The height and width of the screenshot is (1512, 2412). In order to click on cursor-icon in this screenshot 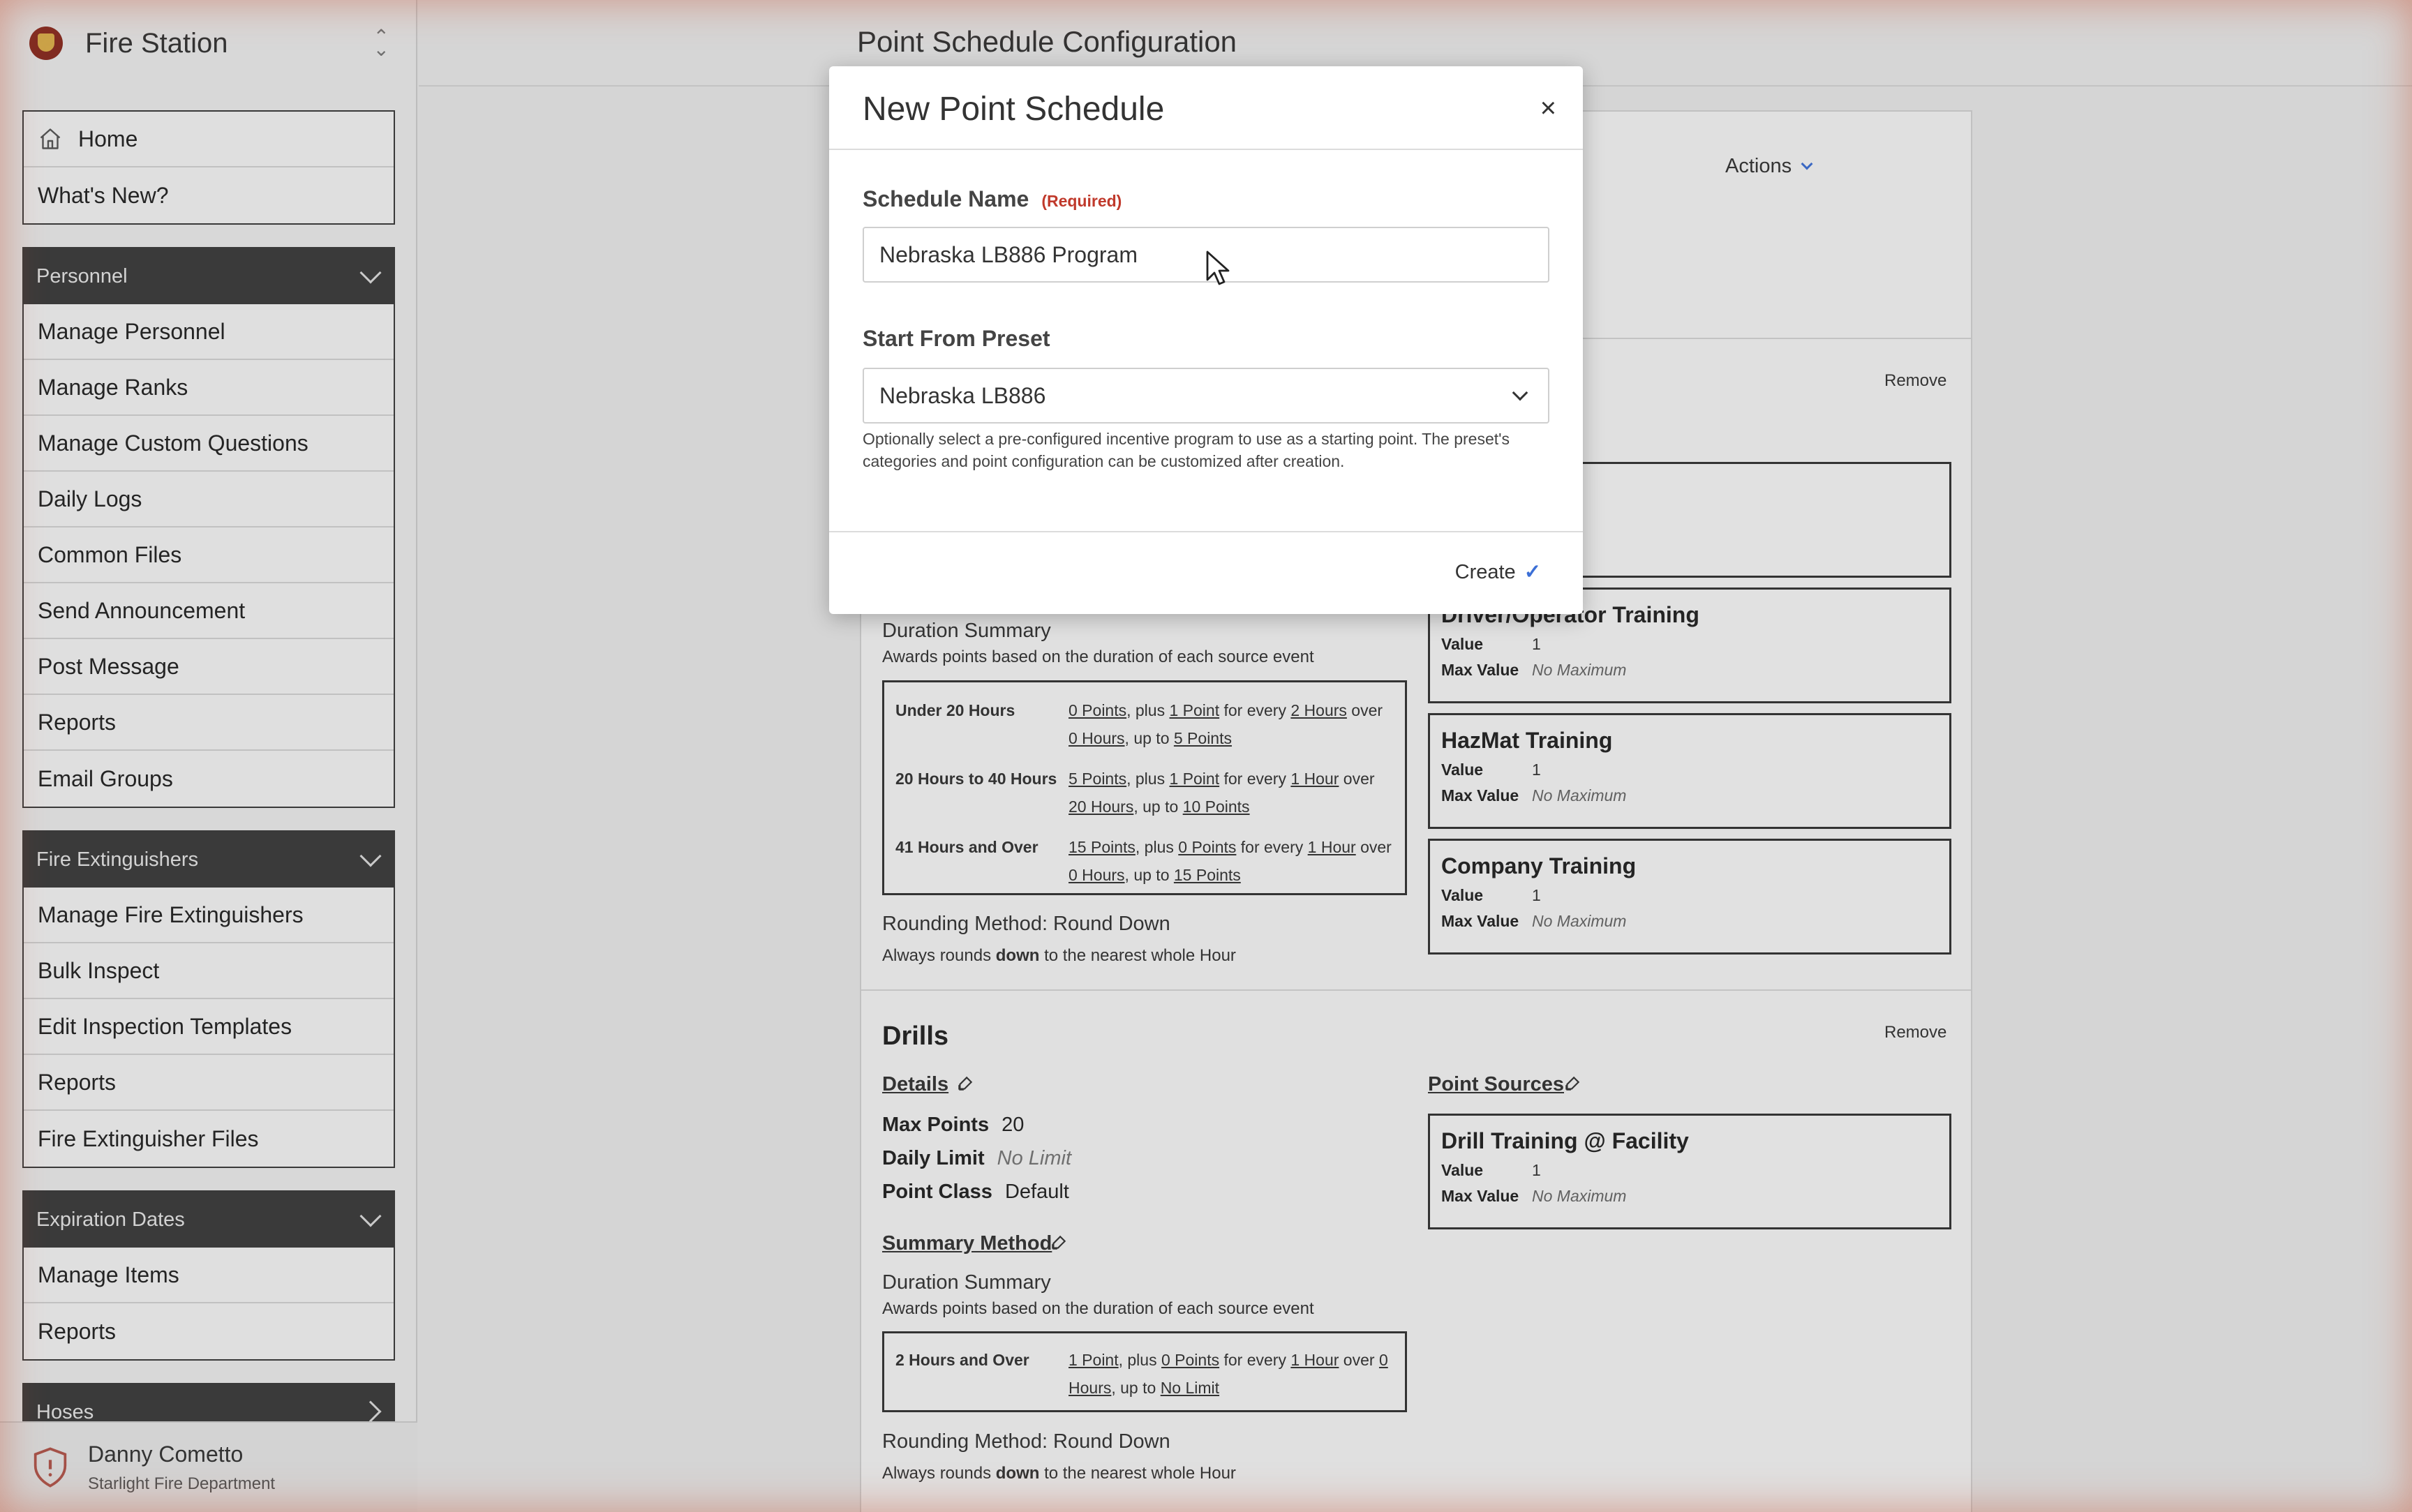, I will do `click(1218, 267)`.